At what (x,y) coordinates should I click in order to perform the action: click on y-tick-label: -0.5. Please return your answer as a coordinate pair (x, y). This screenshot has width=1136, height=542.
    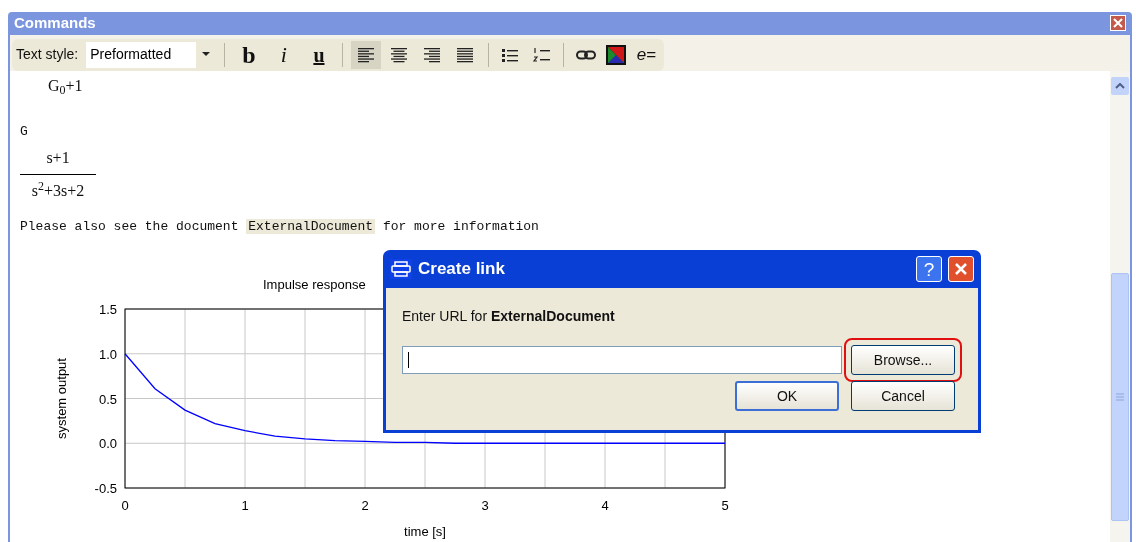
    Looking at the image, I should click on (105, 488).